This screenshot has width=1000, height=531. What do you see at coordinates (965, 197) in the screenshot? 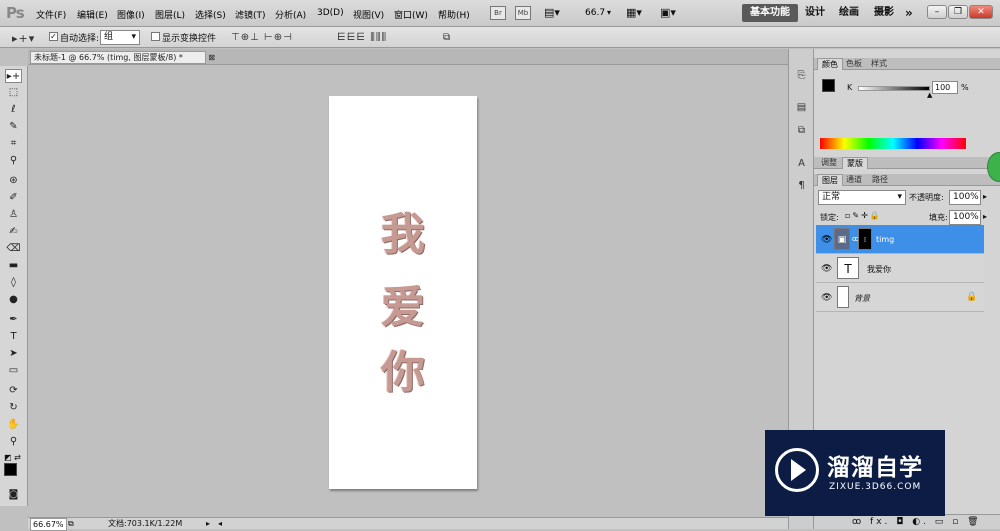
I see `opacity-field: 100%` at bounding box center [965, 197].